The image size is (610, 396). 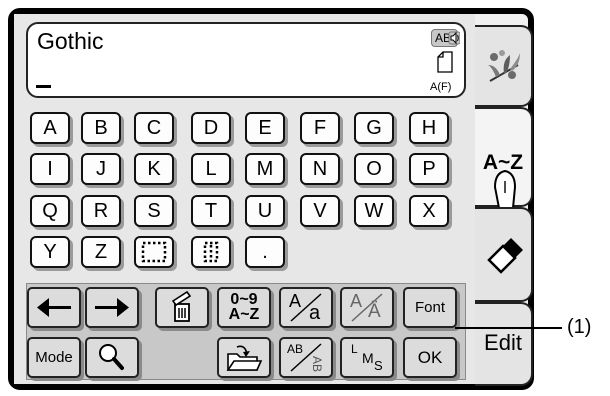 I want to click on charset-letters-label: A~Z, so click(x=244, y=314).